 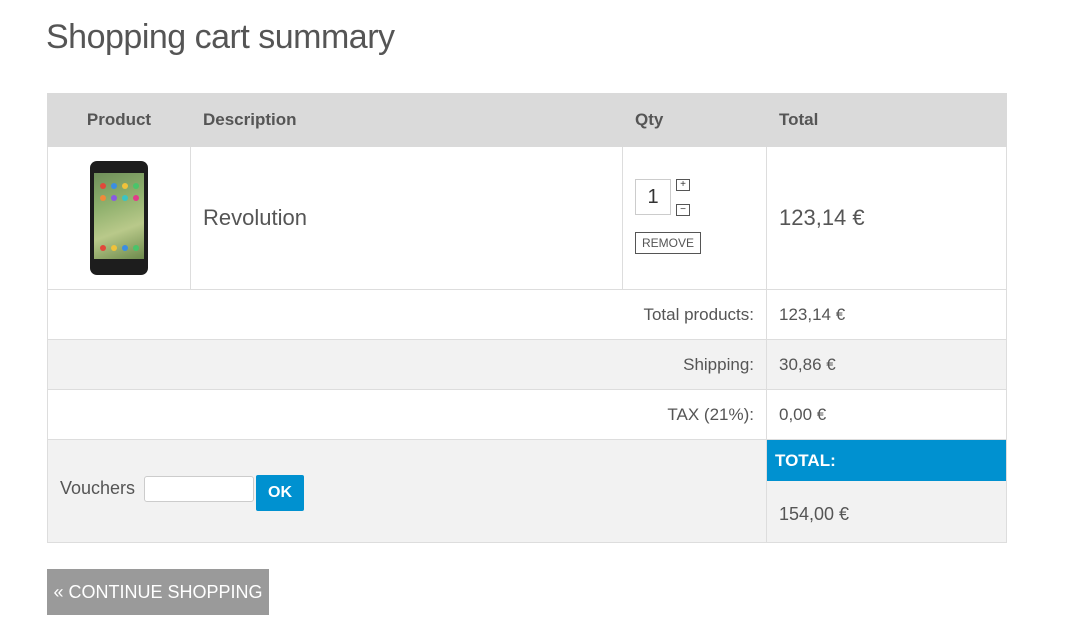 I want to click on increase-qty-button: +, so click(x=683, y=185).